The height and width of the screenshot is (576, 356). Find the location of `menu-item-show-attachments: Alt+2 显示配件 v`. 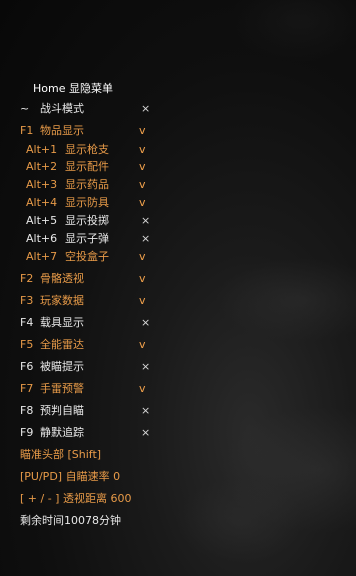

menu-item-show-attachments: Alt+2 显示配件 v is located at coordinates (178, 167).